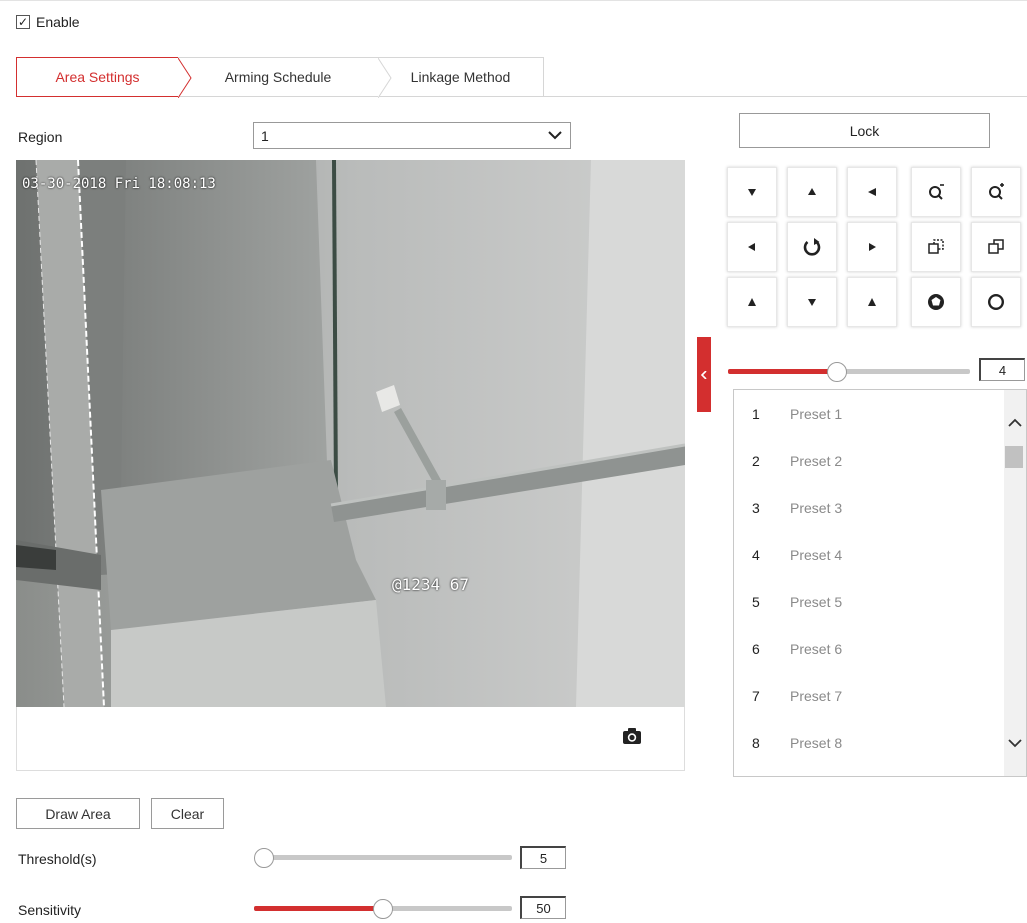  I want to click on ptz-down-button, so click(812, 302).